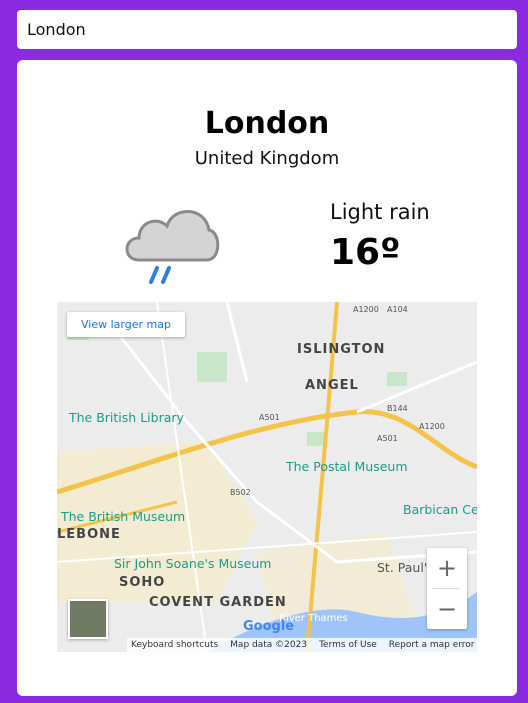 This screenshot has height=703, width=528. I want to click on country-name: United Kingdom, so click(267, 158).